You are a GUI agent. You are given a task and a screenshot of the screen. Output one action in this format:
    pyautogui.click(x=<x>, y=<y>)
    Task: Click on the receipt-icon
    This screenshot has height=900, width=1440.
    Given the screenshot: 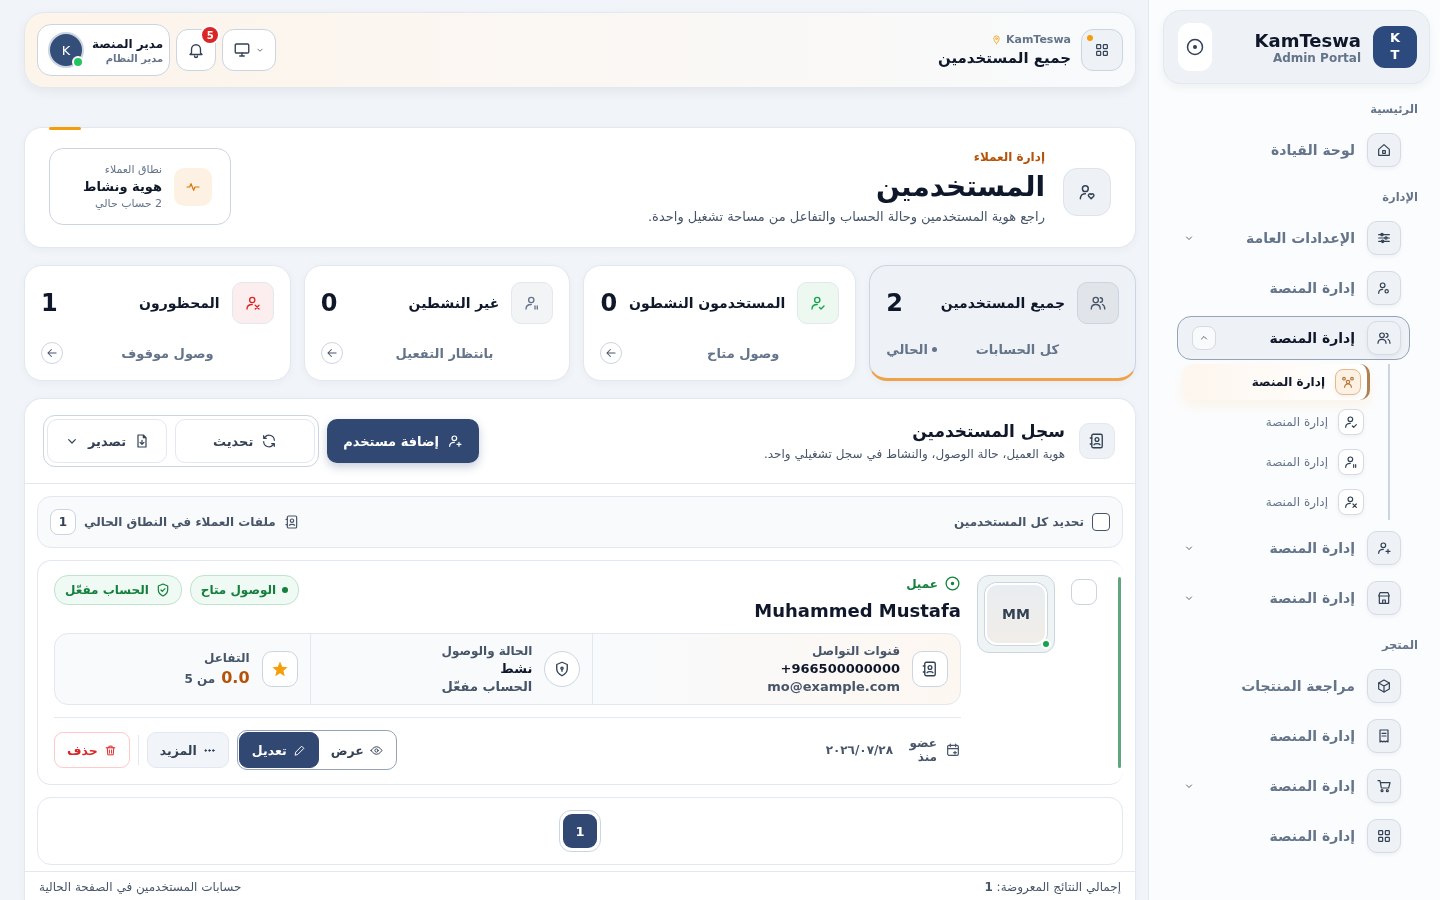 What is the action you would take?
    pyautogui.click(x=1384, y=736)
    